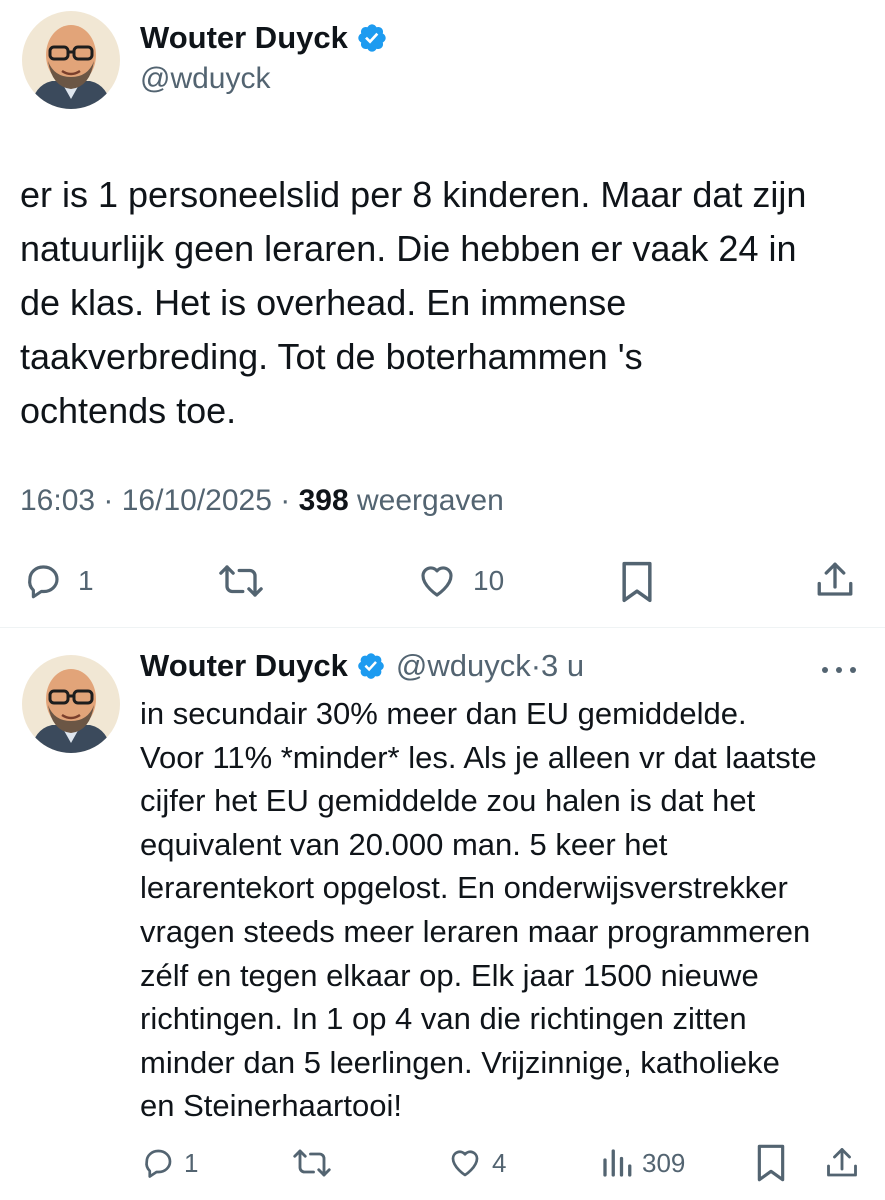 Image resolution: width=885 pixels, height=1200 pixels. What do you see at coordinates (443, 713) in the screenshot?
I see `tweet-text-line: in secundair 30% meer dan EU gemiddelde.` at bounding box center [443, 713].